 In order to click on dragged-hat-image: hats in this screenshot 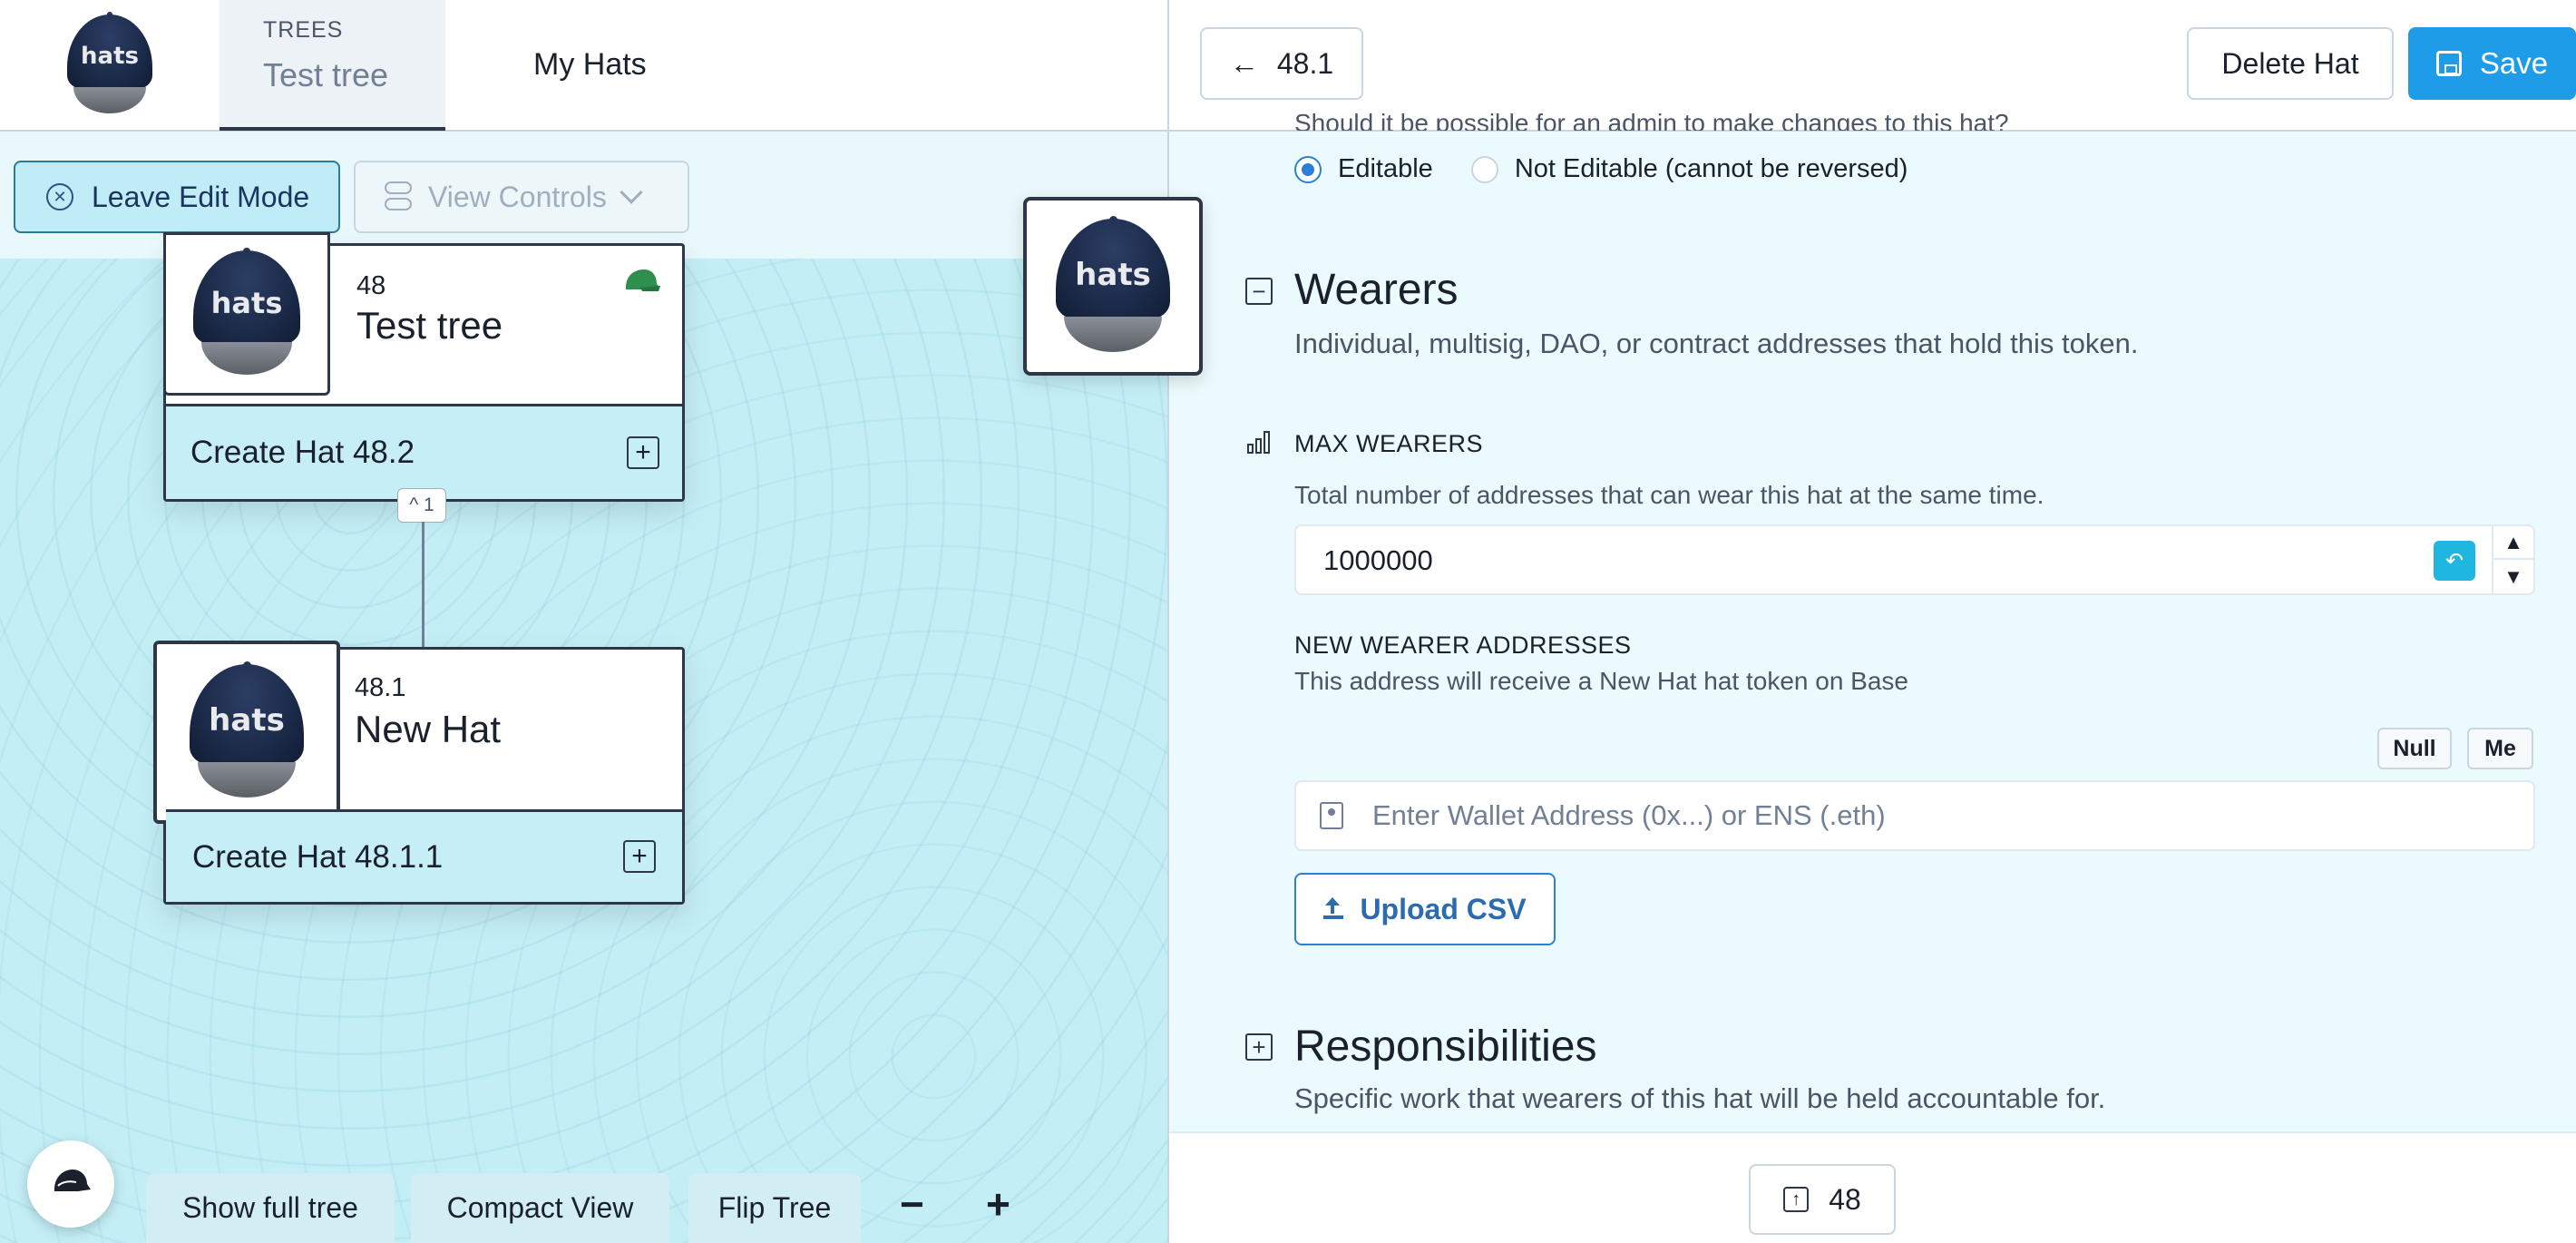, I will do `click(1113, 286)`.